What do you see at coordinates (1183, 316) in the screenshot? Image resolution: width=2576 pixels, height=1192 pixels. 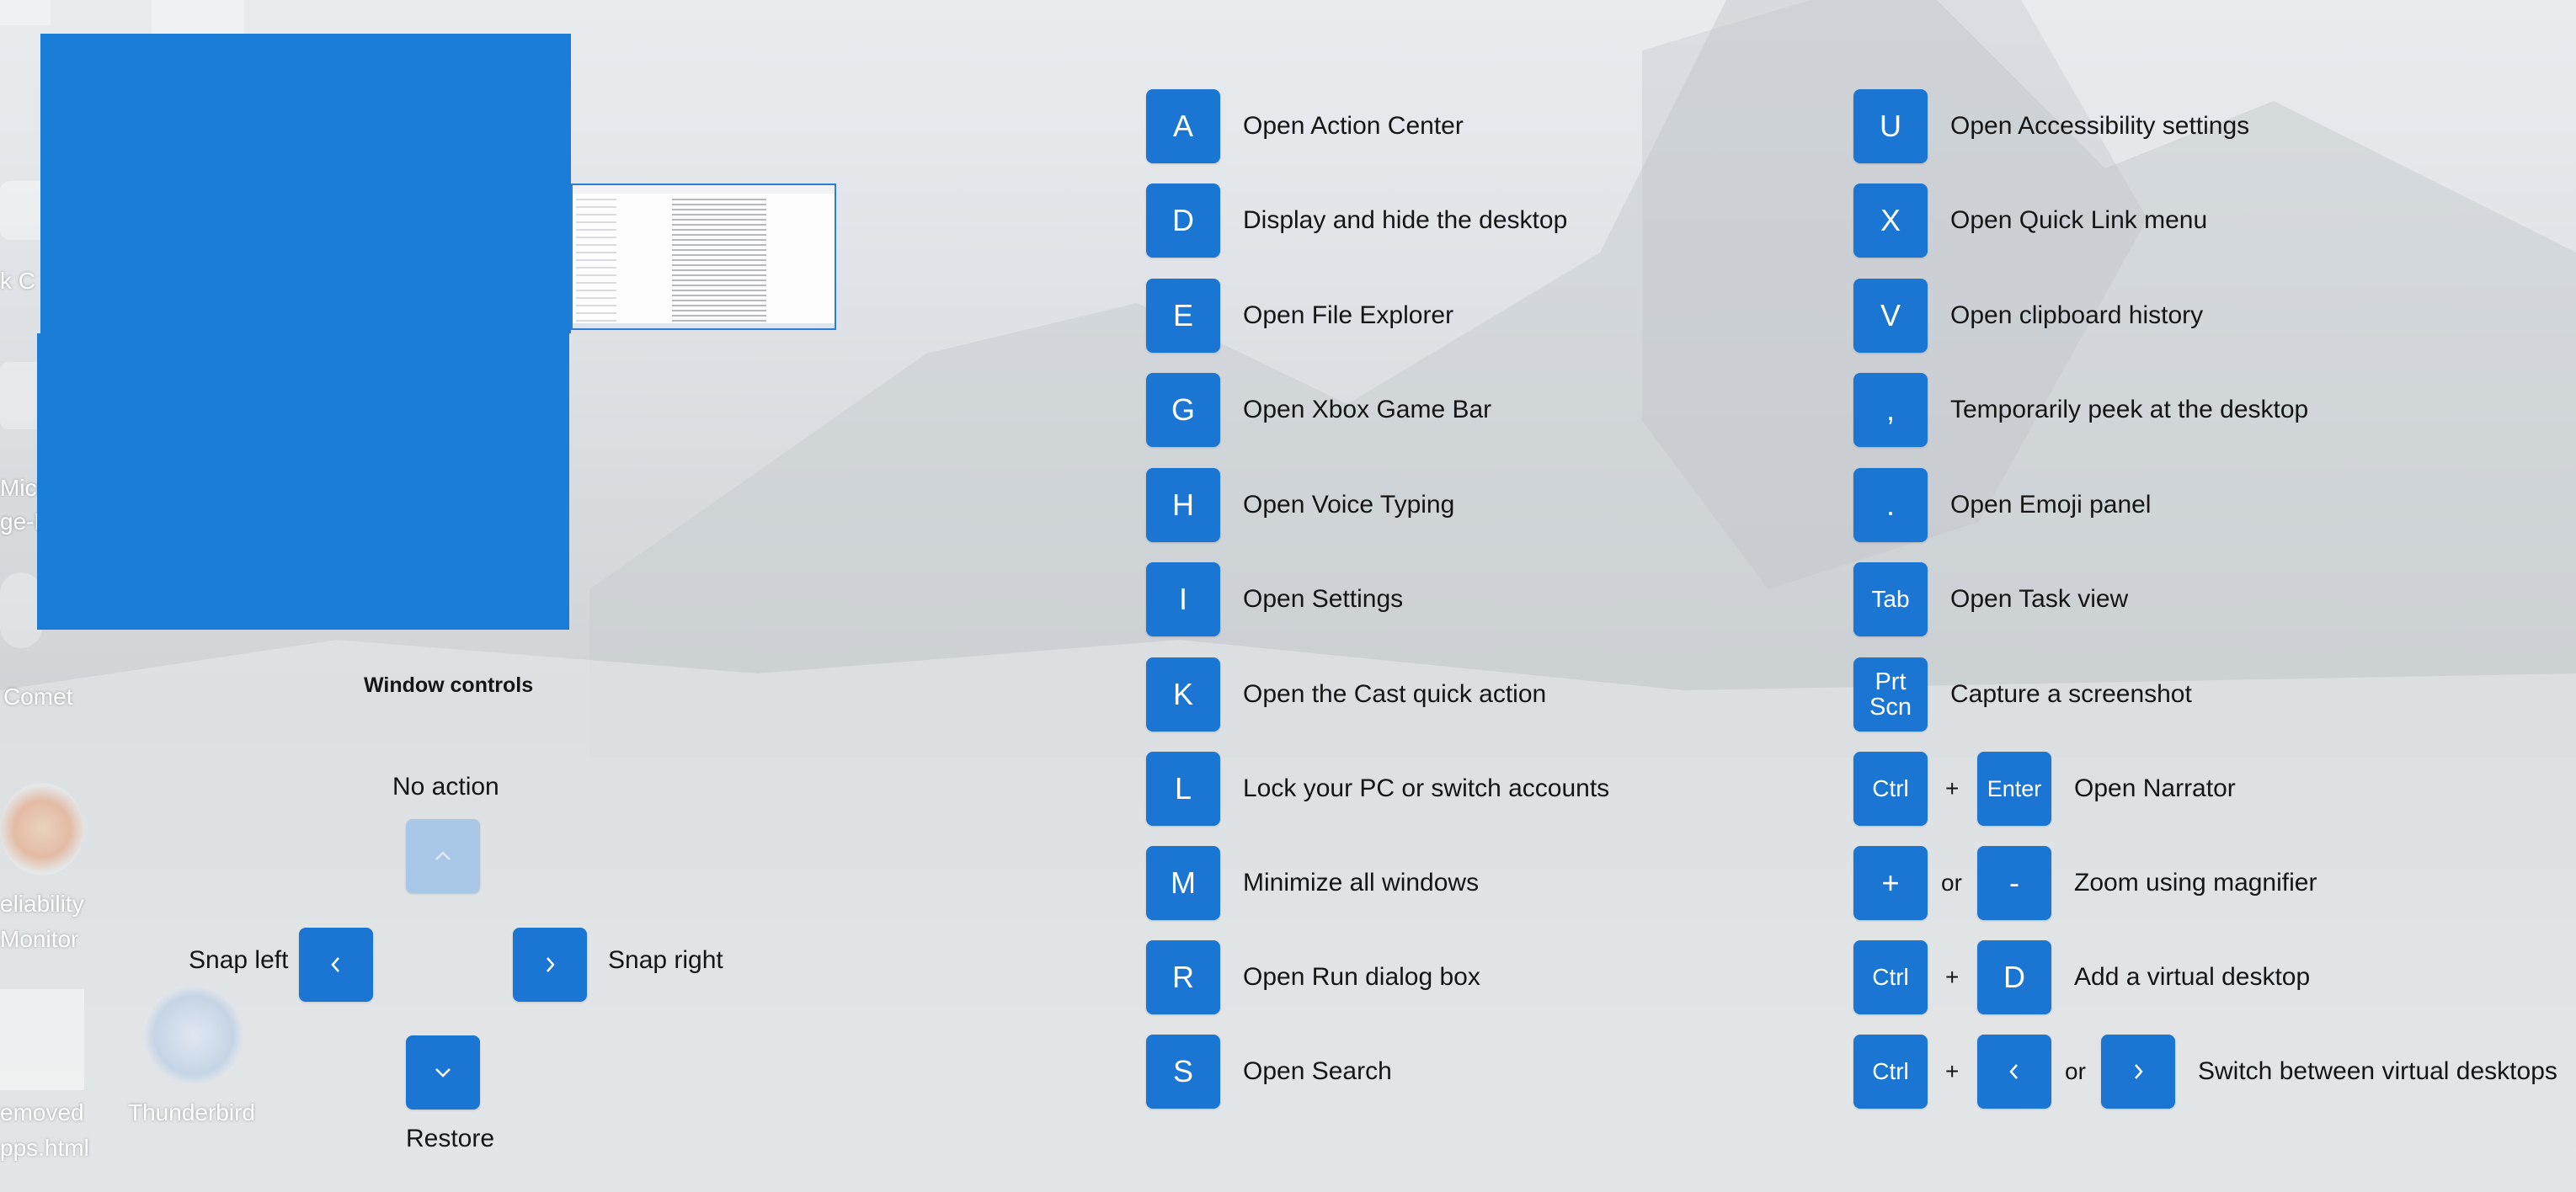 I see `key-e: E` at bounding box center [1183, 316].